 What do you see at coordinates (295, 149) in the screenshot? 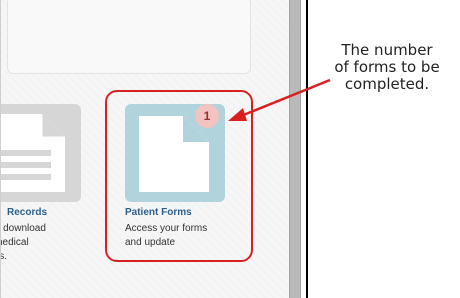
I see `scrollbar` at bounding box center [295, 149].